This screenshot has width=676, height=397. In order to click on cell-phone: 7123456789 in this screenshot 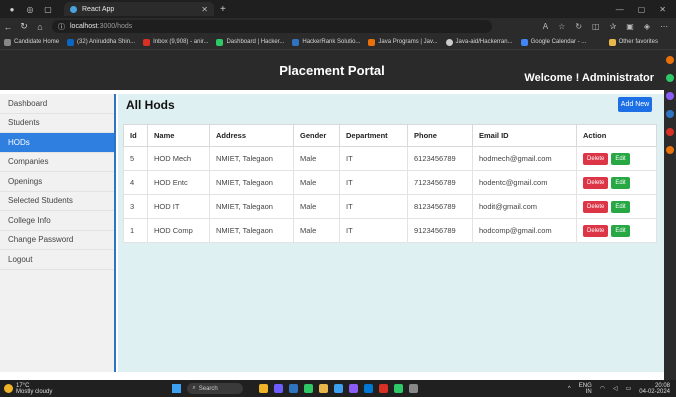, I will do `click(440, 182)`.